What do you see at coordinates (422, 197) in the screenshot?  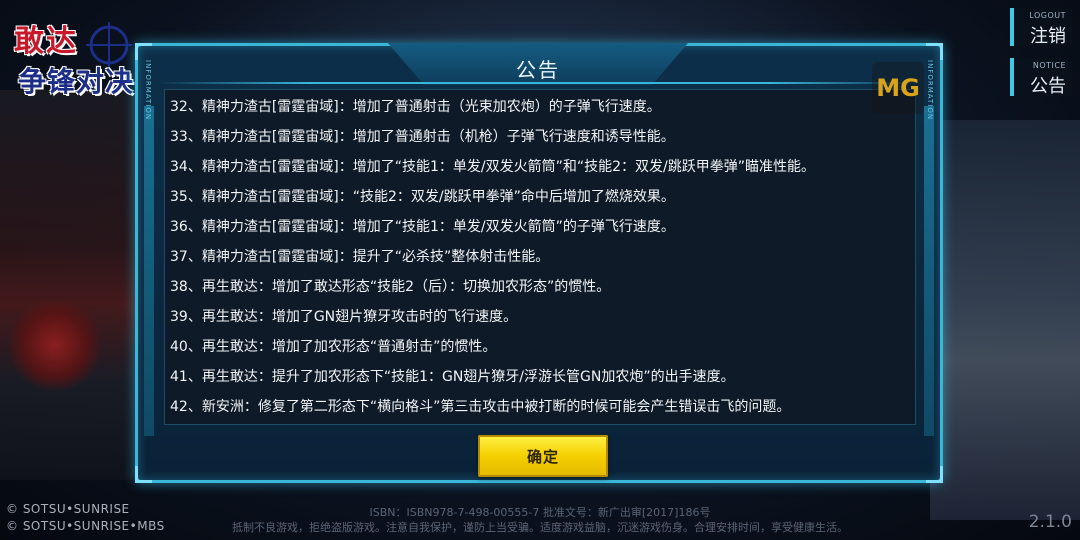 I see `notice-item: 35、精神力渣古[雷霆宙域]：“技能2：双发/跳跃甲拳弹”命中后增加了燃烧效果。` at bounding box center [422, 197].